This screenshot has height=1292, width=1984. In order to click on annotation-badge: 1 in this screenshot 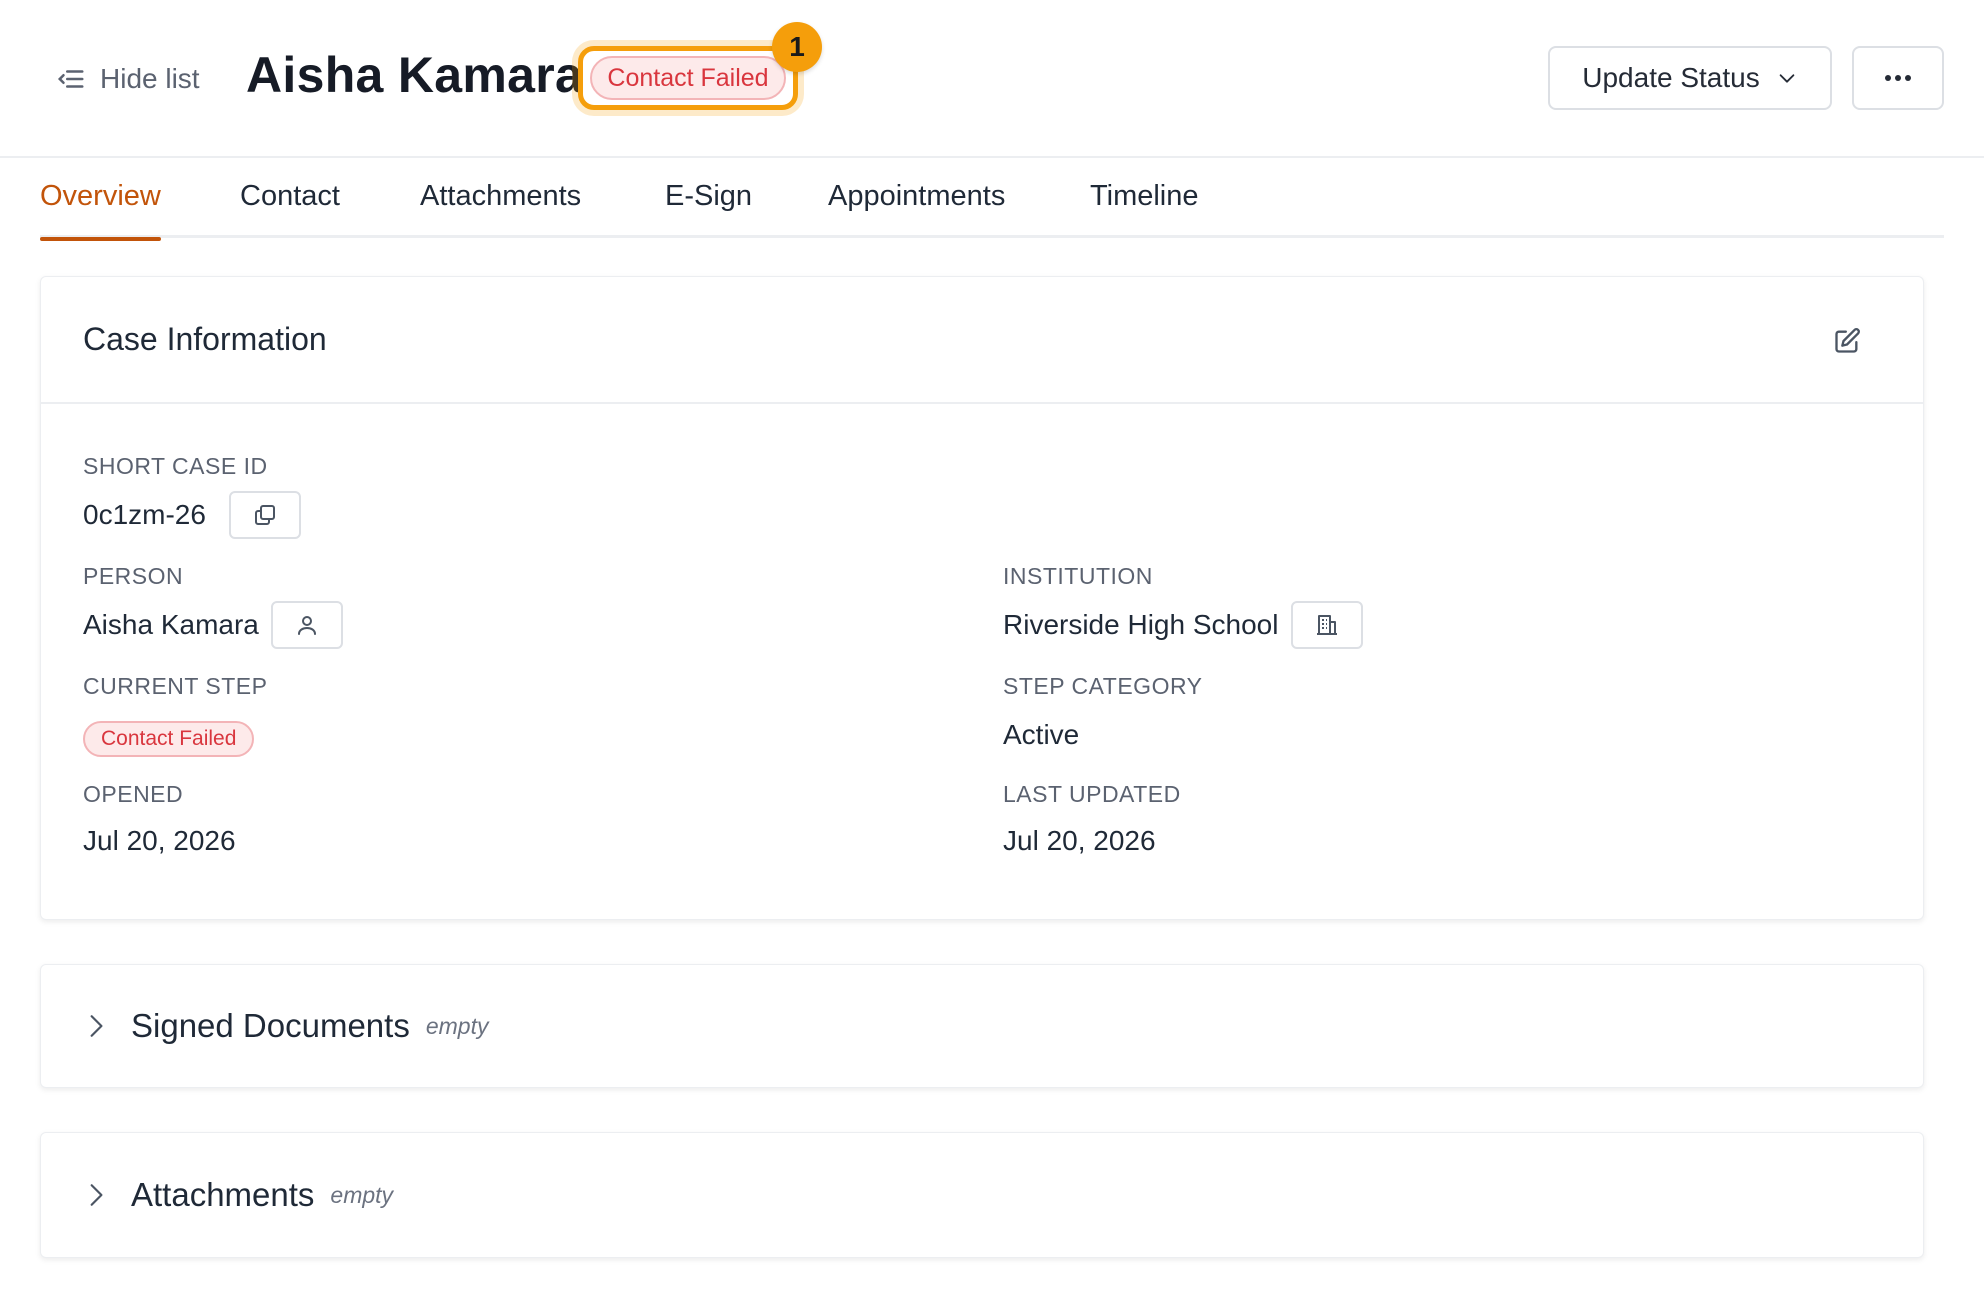, I will do `click(797, 47)`.